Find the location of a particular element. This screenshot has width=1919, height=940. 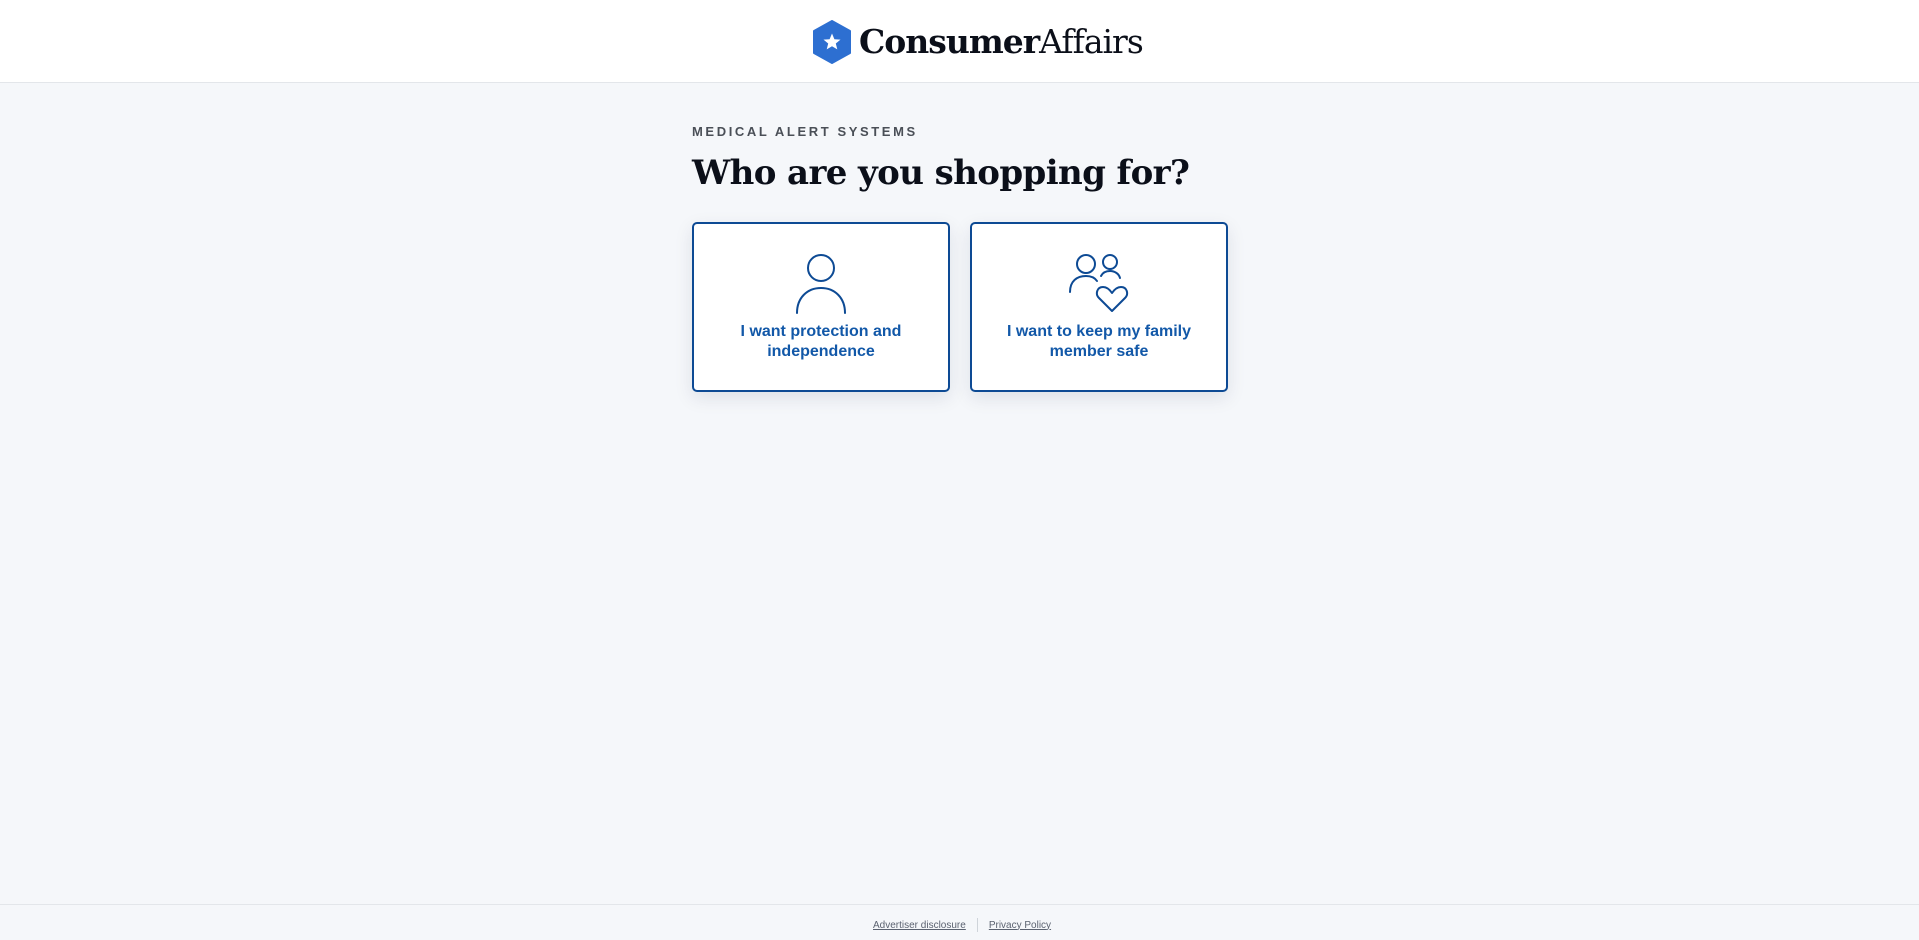

logo-wordmark-light: Affairs is located at coordinates (1091, 41).